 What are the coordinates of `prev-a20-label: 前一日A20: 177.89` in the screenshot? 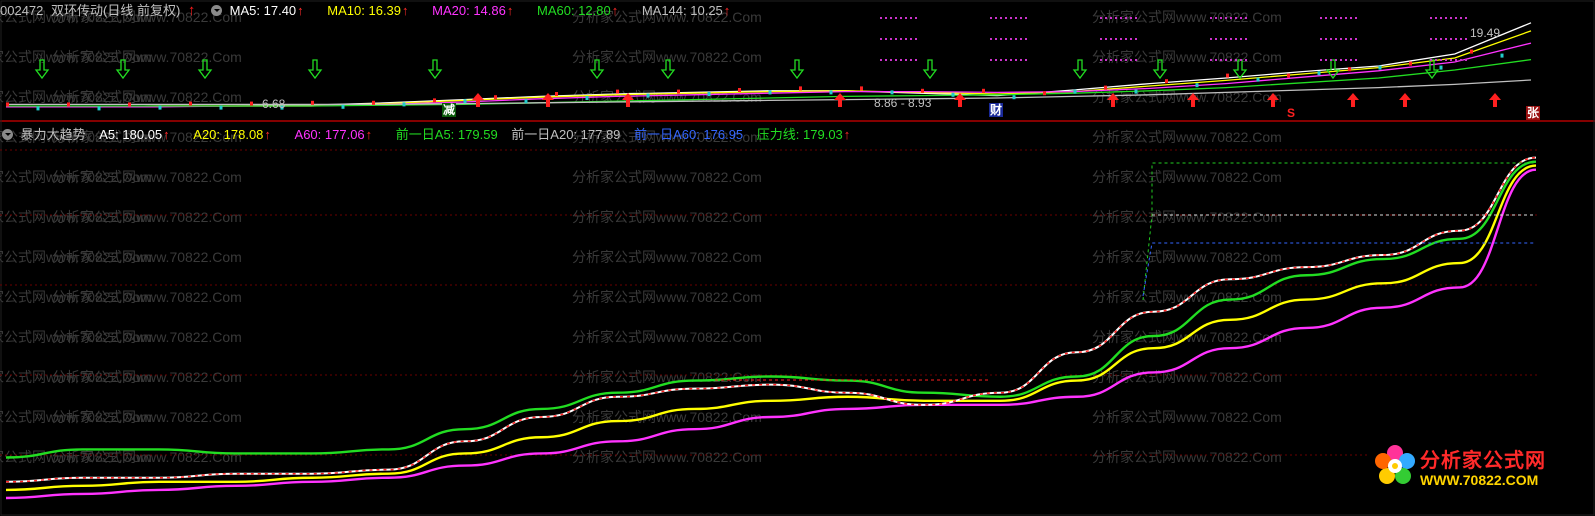 It's located at (566, 134).